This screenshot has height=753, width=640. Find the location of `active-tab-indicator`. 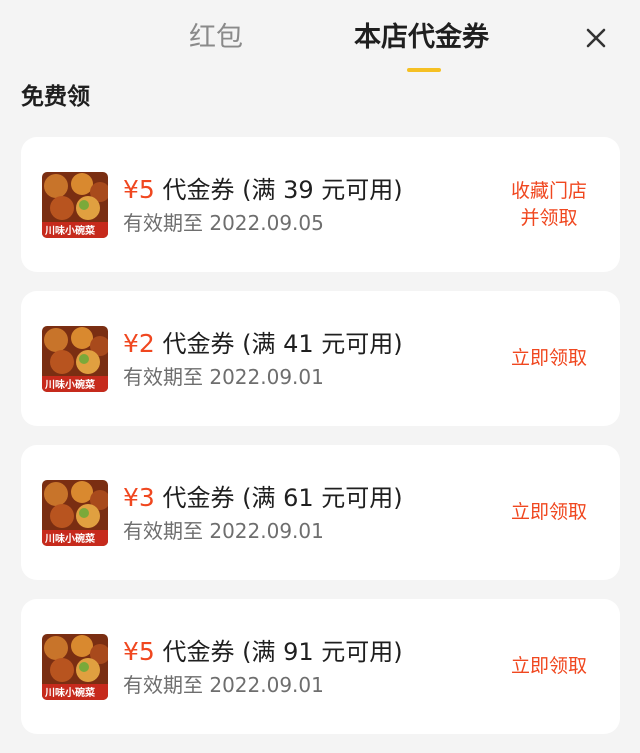

active-tab-indicator is located at coordinates (424, 70).